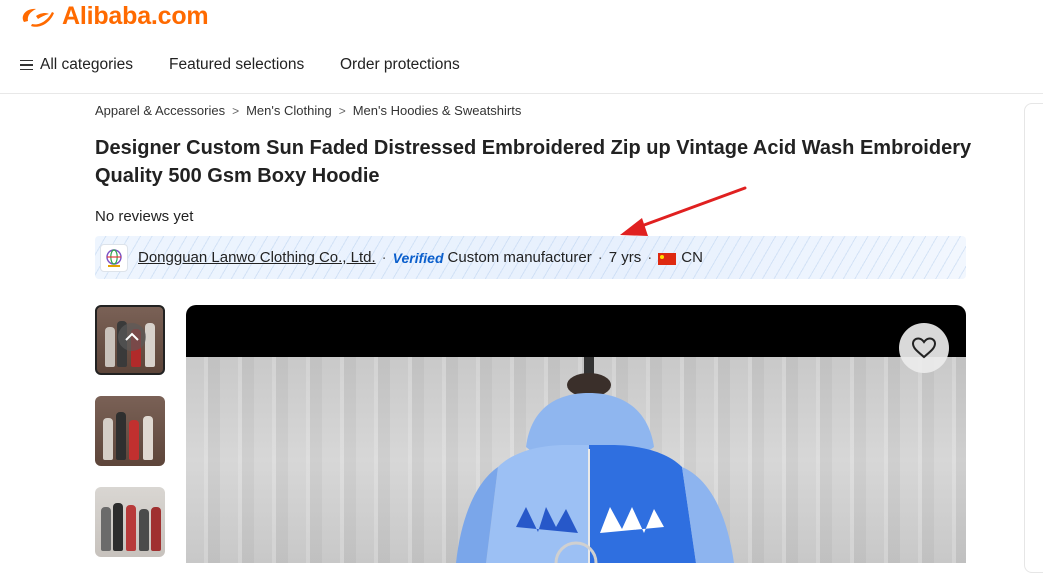 The width and height of the screenshot is (1043, 573). I want to click on verified-badge: Verified, so click(418, 258).